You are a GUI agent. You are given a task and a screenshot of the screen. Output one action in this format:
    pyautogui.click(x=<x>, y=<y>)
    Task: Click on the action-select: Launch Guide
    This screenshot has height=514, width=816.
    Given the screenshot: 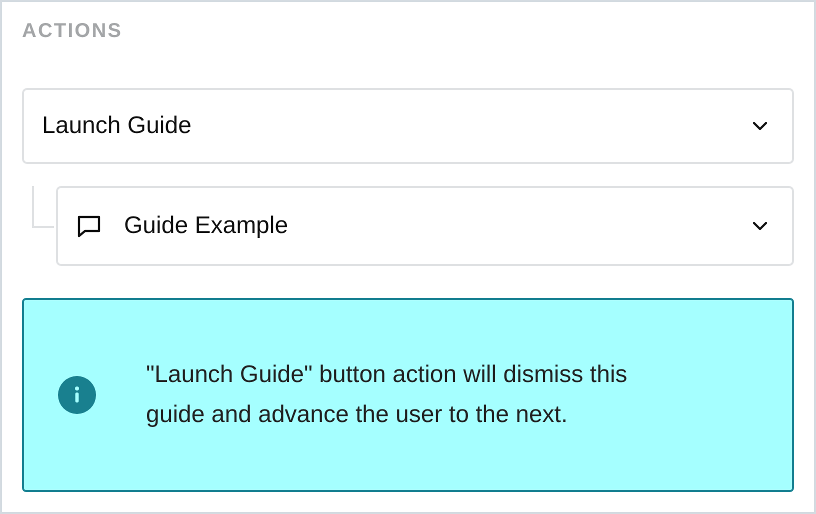 What is the action you would take?
    pyautogui.click(x=408, y=126)
    